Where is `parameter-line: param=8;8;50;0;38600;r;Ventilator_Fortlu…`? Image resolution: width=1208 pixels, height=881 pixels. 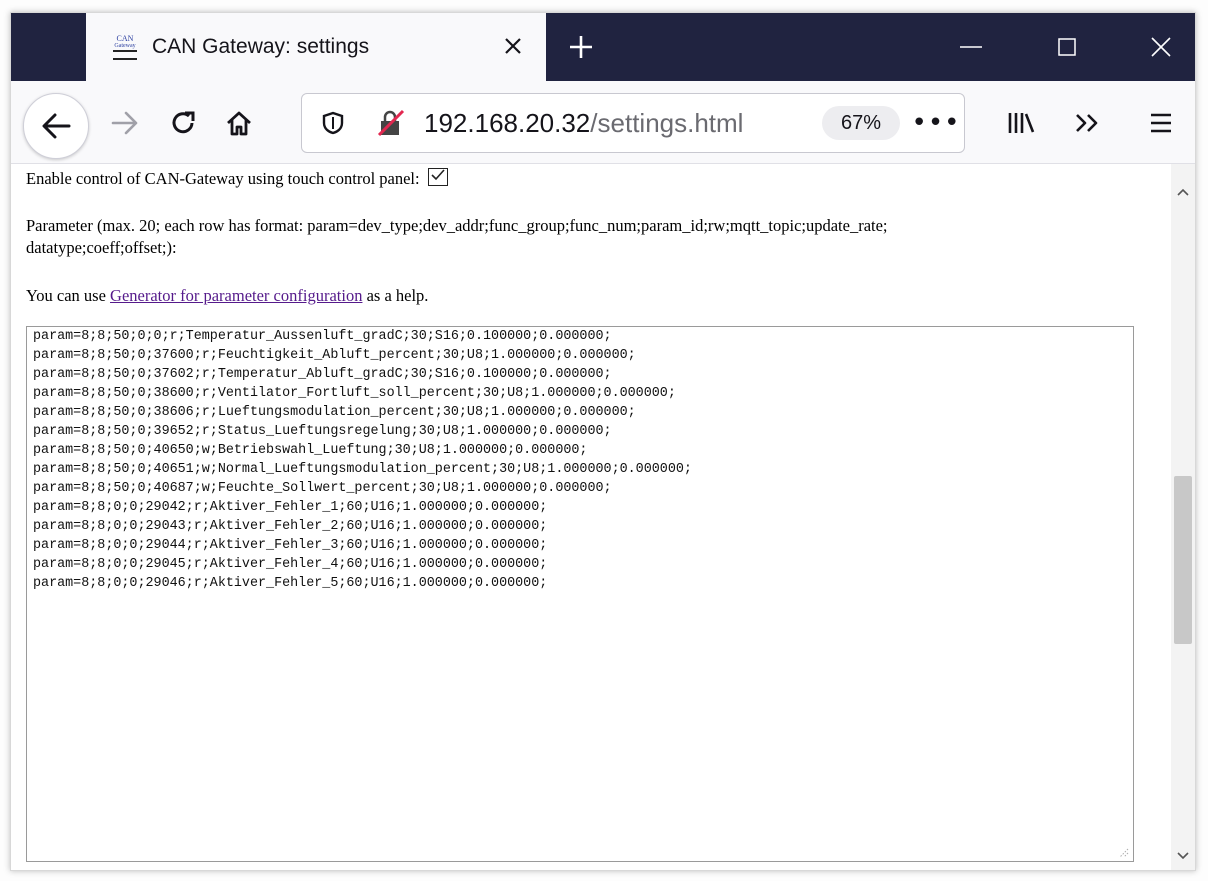 parameter-line: param=8;8;50;0;38600;r;Ventilator_Fortlu… is located at coordinates (354, 393).